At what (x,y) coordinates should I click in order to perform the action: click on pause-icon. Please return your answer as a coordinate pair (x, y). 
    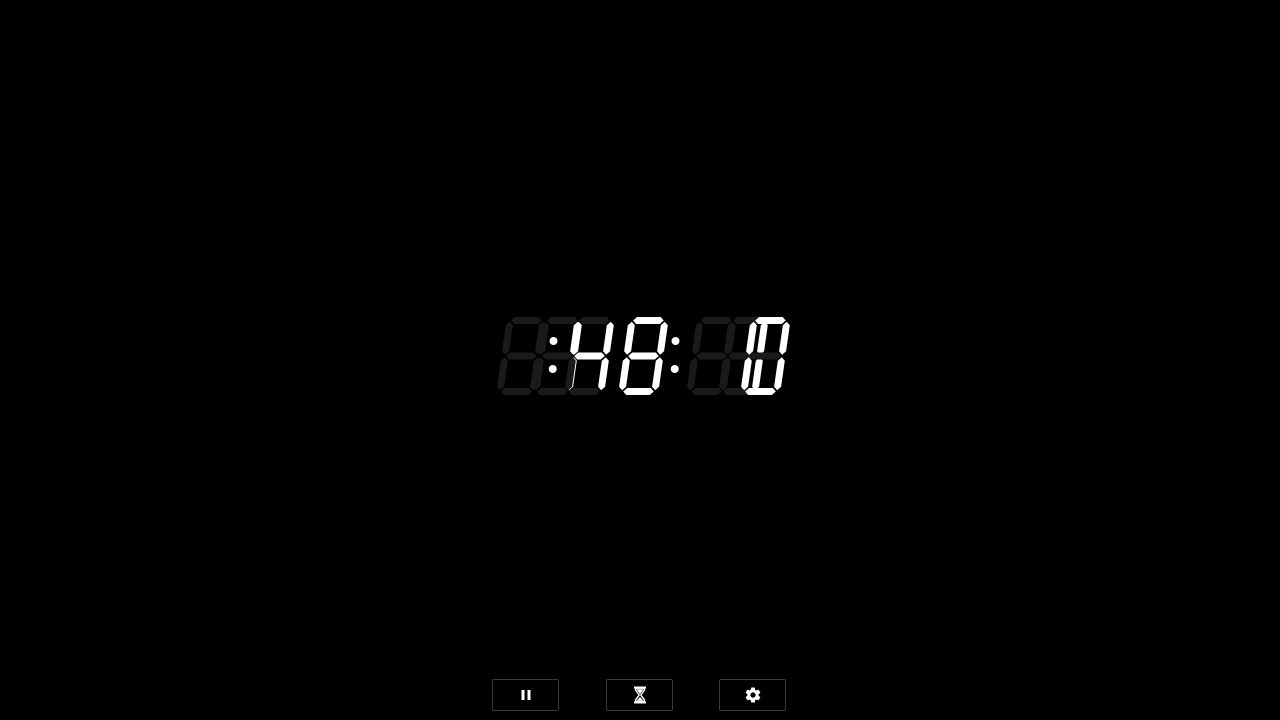
    Looking at the image, I should click on (526, 695).